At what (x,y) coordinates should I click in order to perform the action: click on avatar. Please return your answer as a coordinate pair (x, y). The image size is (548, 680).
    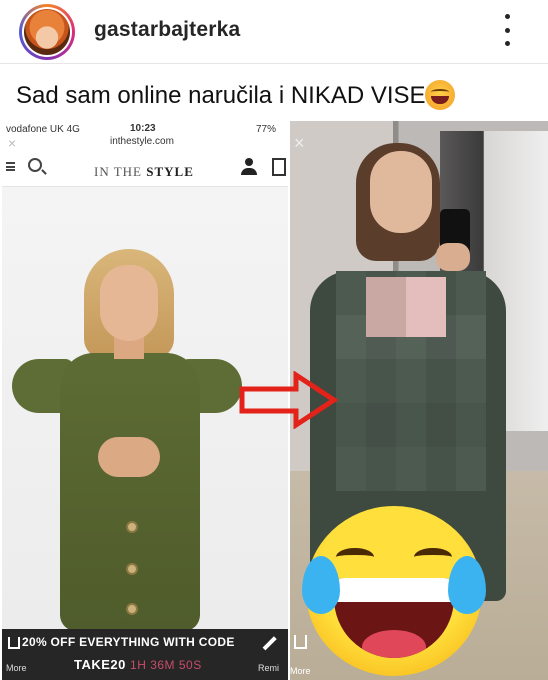
    Looking at the image, I should click on (47, 32).